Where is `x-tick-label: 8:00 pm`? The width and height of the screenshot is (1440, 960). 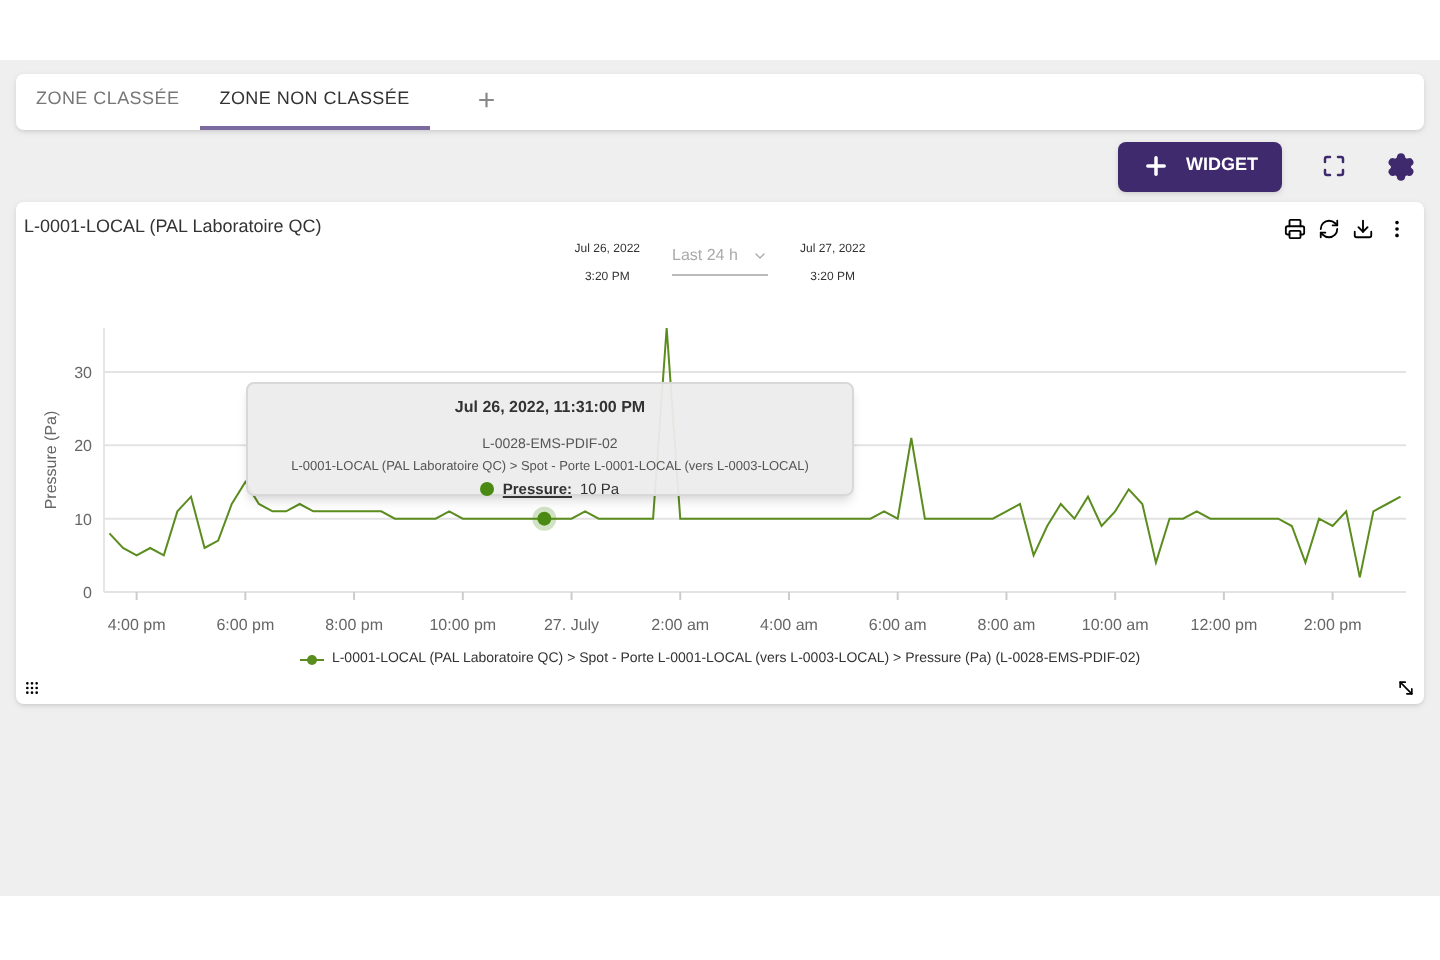 x-tick-label: 8:00 pm is located at coordinates (354, 625).